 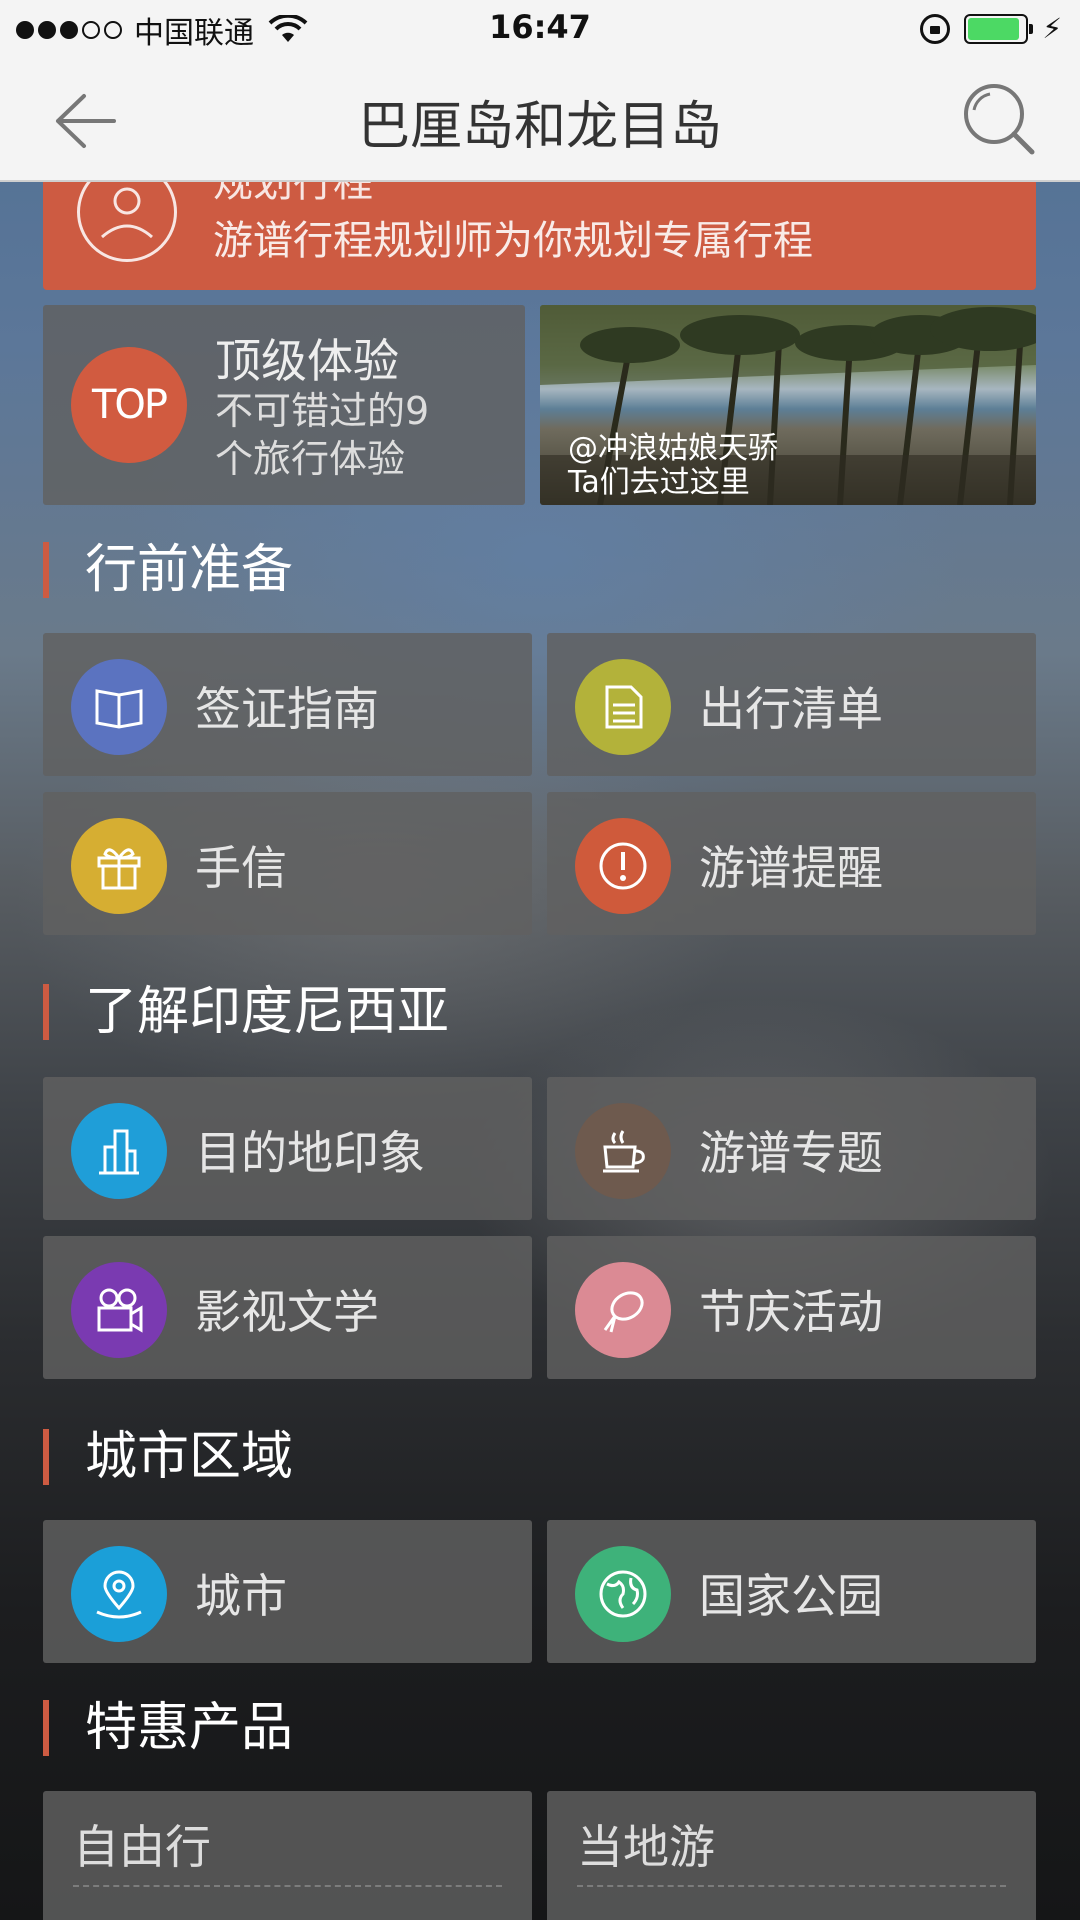 What do you see at coordinates (287, 709) in the screenshot?
I see `tile-label: 签证指南` at bounding box center [287, 709].